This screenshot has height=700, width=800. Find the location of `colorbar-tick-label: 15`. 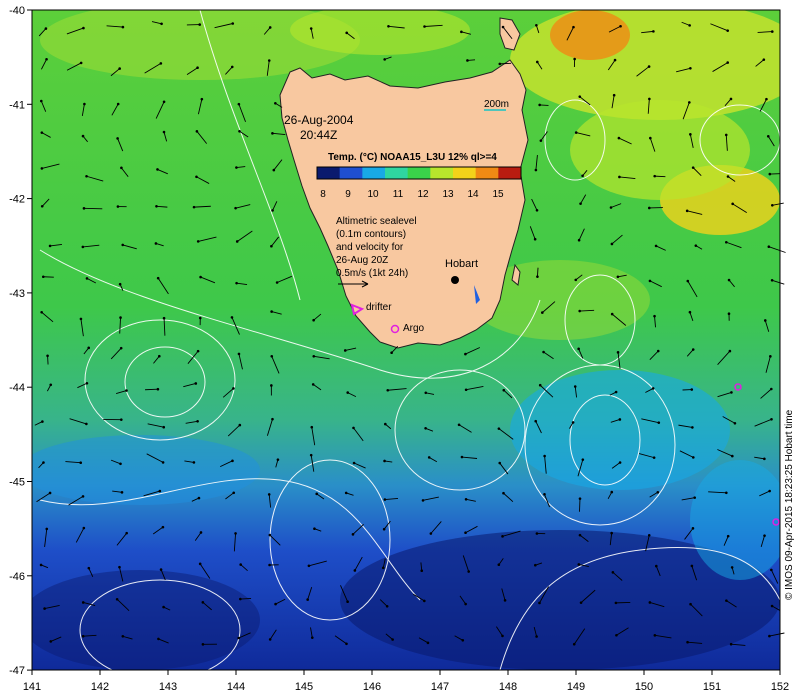

colorbar-tick-label: 15 is located at coordinates (498, 194).